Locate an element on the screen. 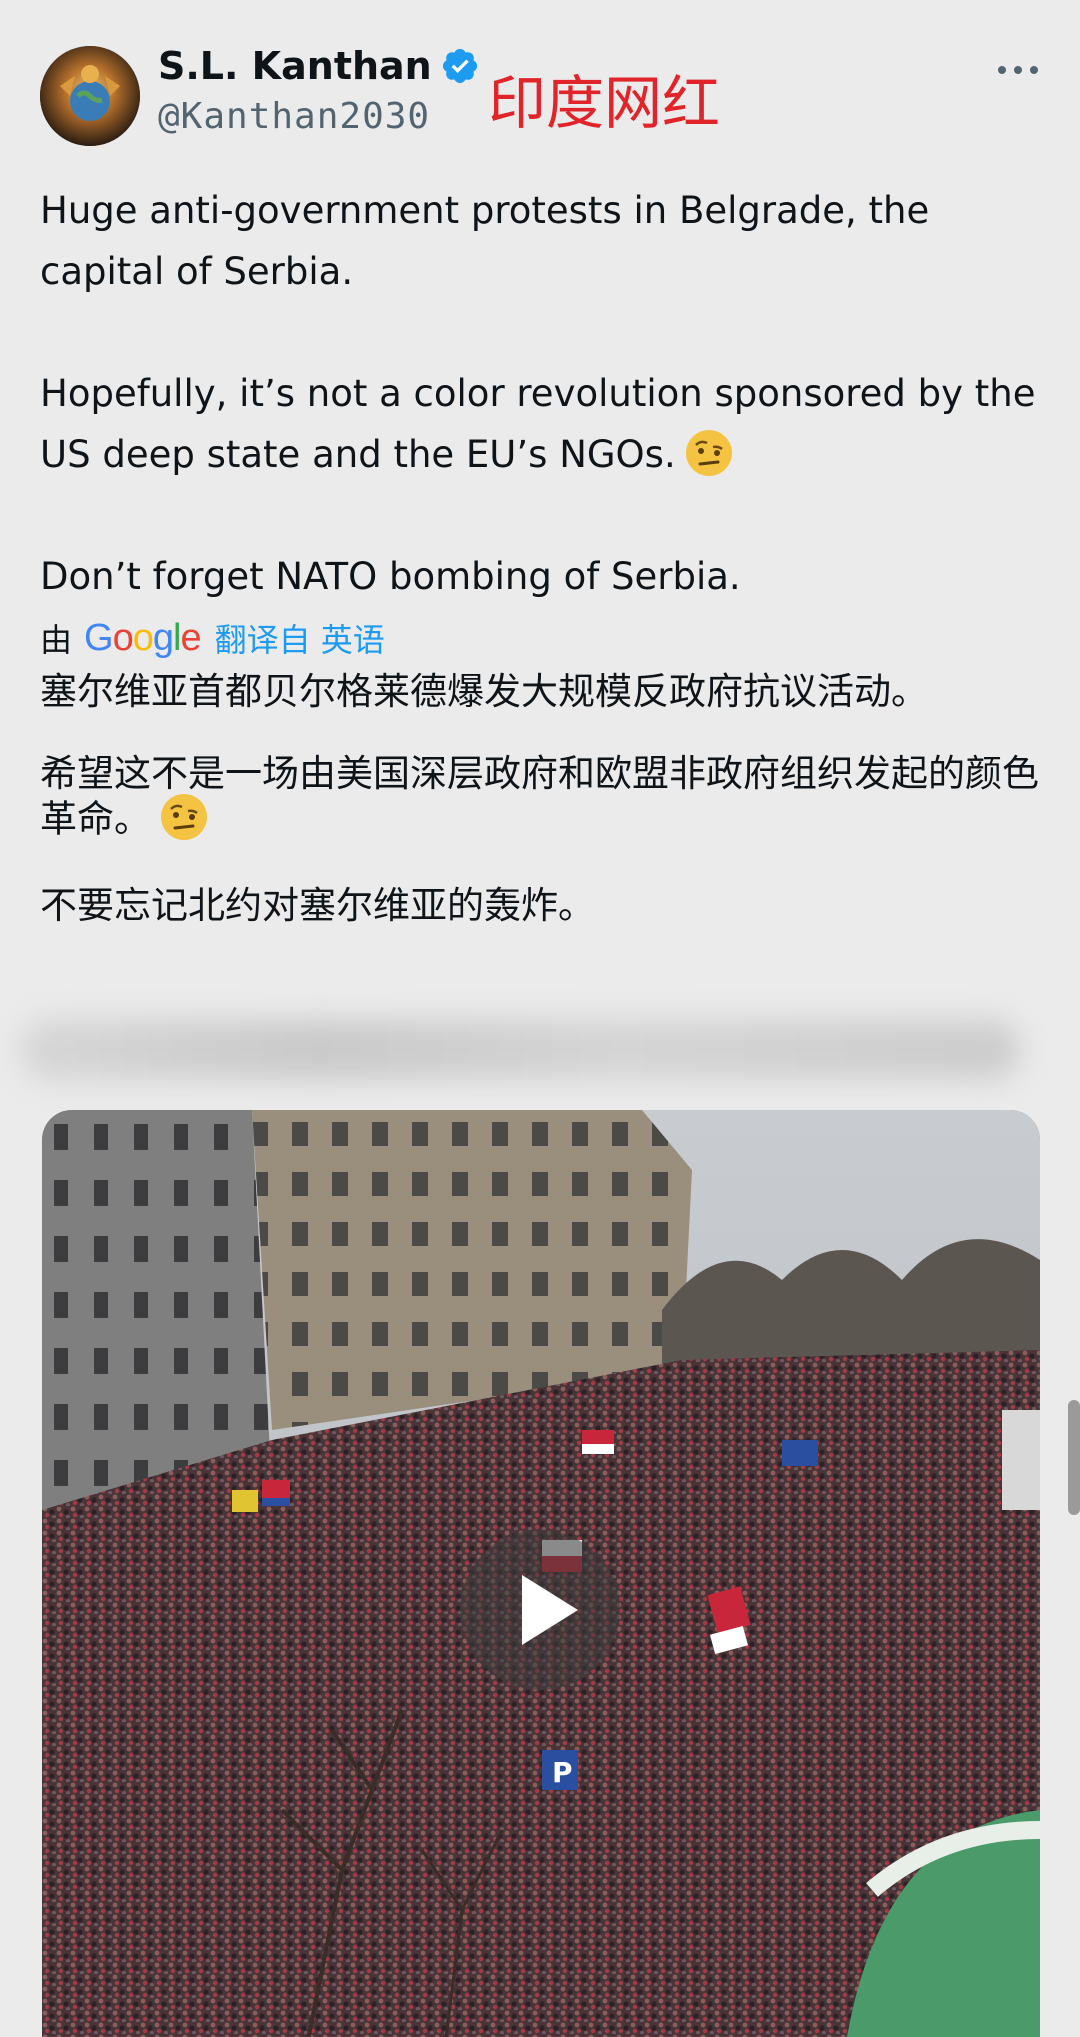 This screenshot has width=1080, height=2037. overlay-caption: 印度网红 is located at coordinates (604, 103).